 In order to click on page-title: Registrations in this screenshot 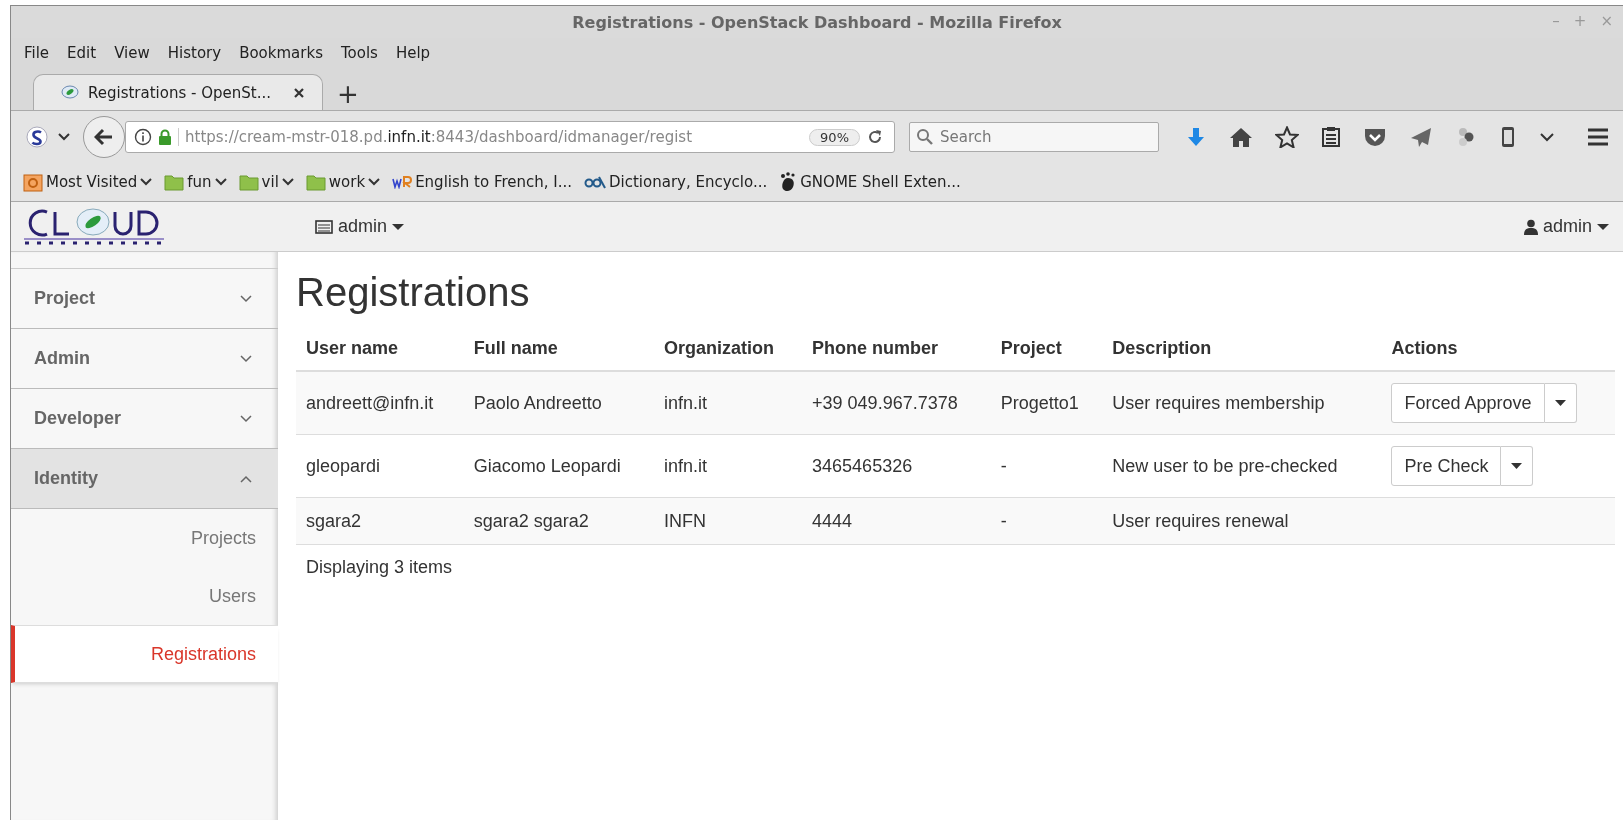, I will do `click(413, 292)`.